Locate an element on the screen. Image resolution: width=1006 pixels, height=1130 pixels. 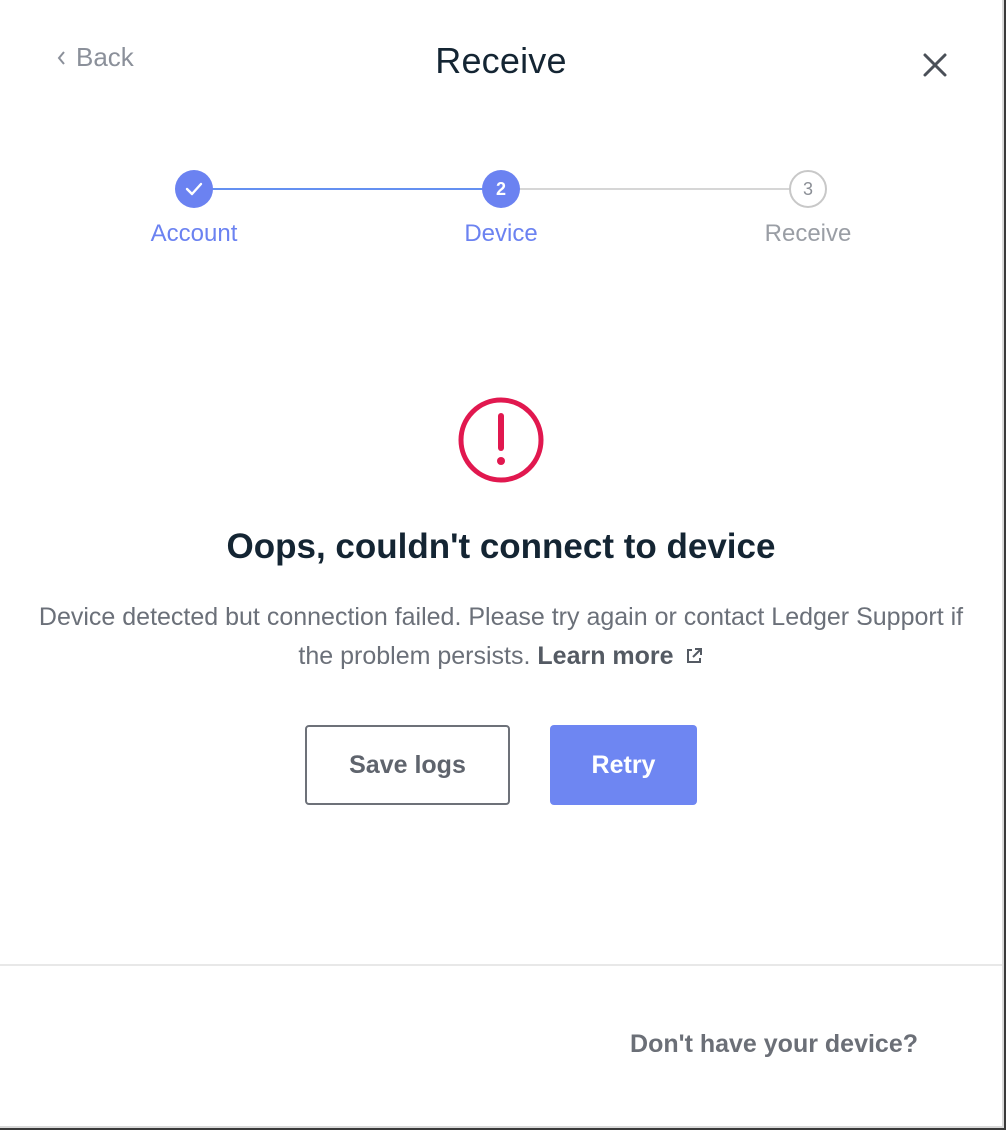
step-1-done is located at coordinates (194, 189).